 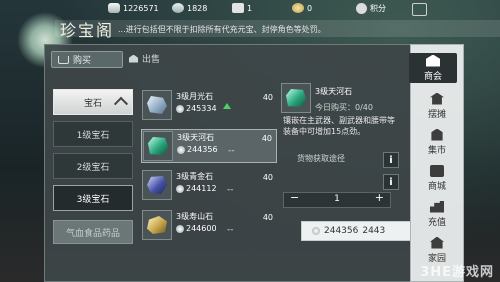 I want to click on tab-buy: 购买, so click(x=87, y=59).